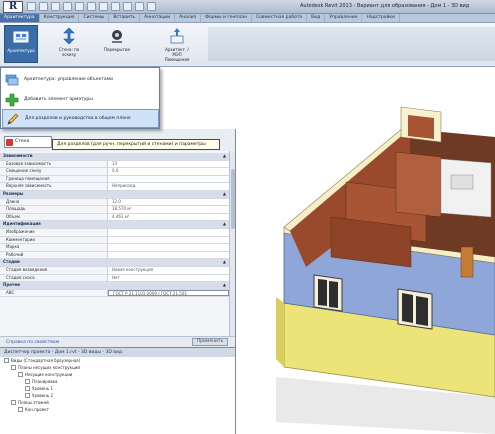 The width and height of the screenshot is (495, 434). What do you see at coordinates (20, 18) in the screenshot?
I see `ribbon-tab: Архитектура` at bounding box center [20, 18].